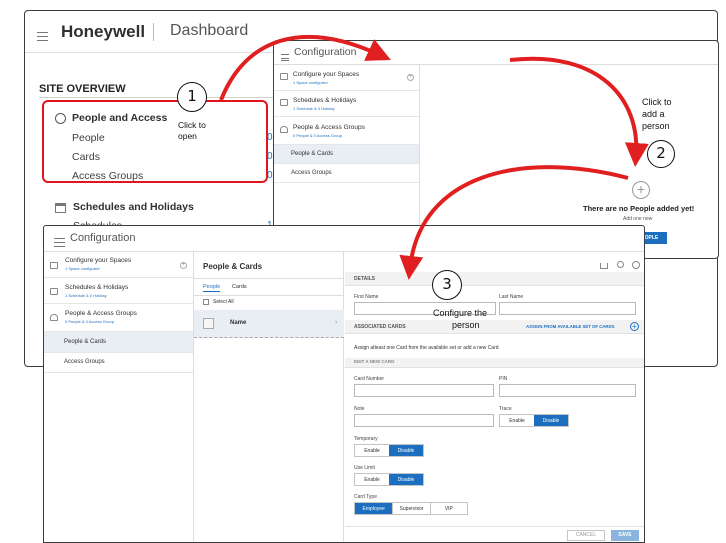 The height and width of the screenshot is (543, 726). I want to click on step-1-callout: 1, so click(192, 97).